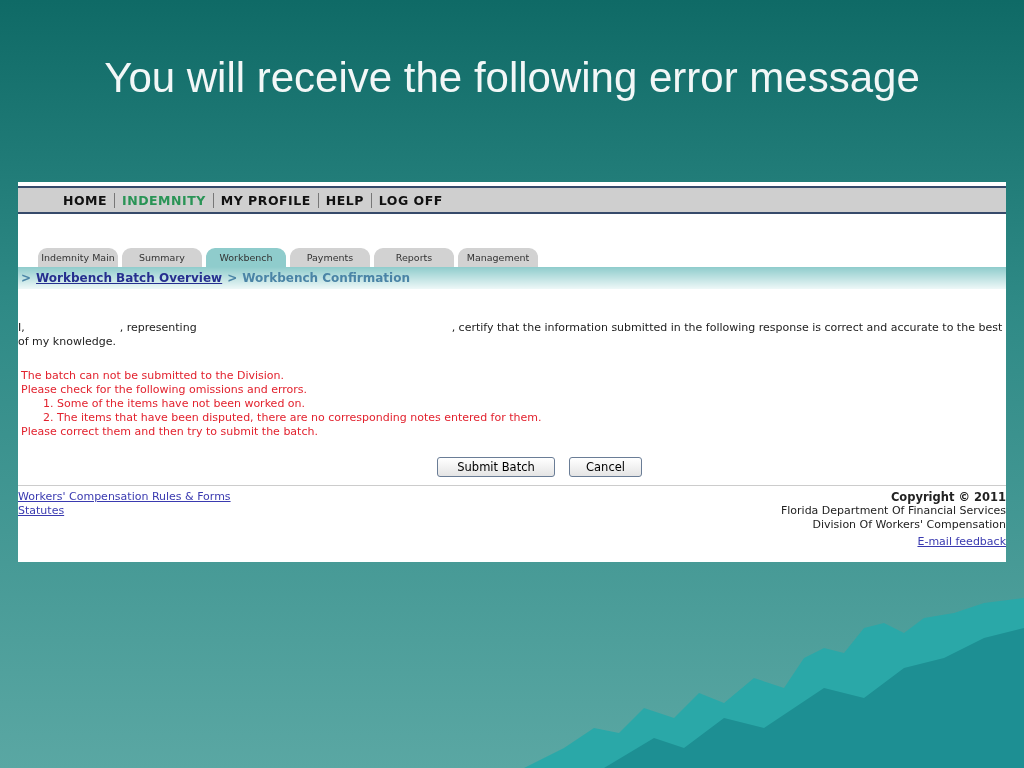 Image resolution: width=1024 pixels, height=768 pixels. Describe the element at coordinates (124, 497) in the screenshot. I see `footer-link: Workers' Compensation Rules & Forms` at that location.